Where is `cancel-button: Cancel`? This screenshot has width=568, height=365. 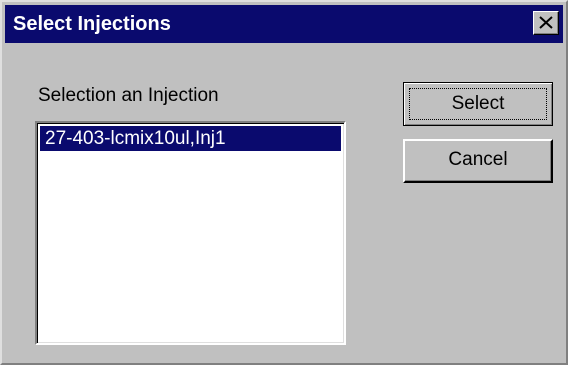 cancel-button: Cancel is located at coordinates (478, 161).